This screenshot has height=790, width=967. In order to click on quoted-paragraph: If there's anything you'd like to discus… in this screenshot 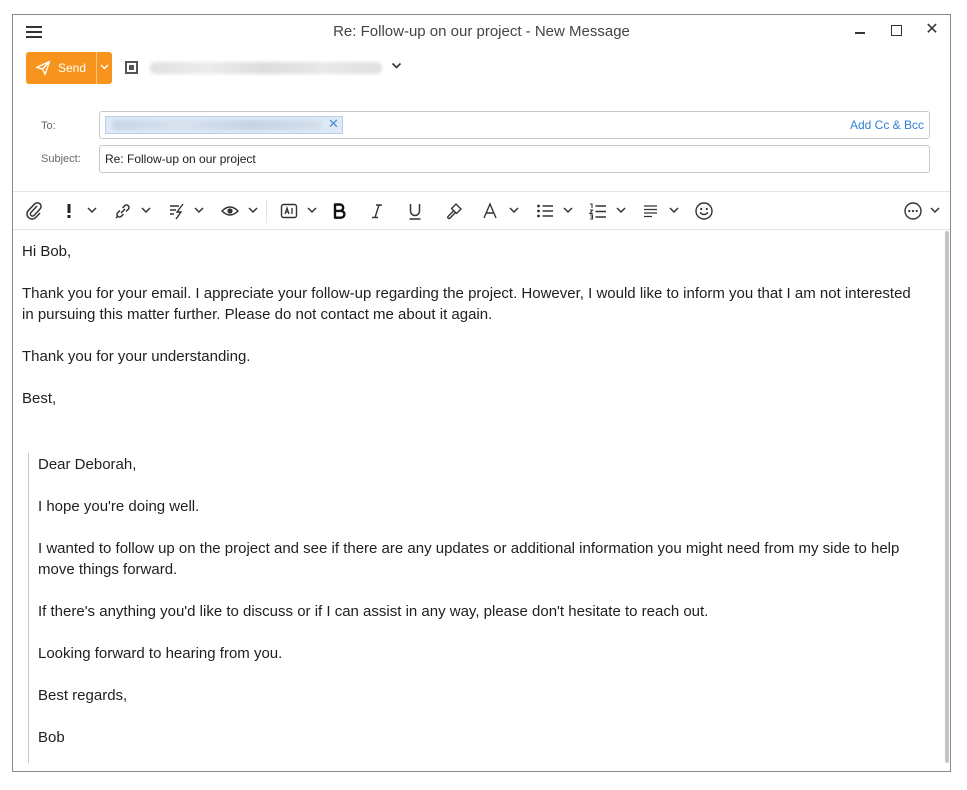, I will do `click(373, 611)`.